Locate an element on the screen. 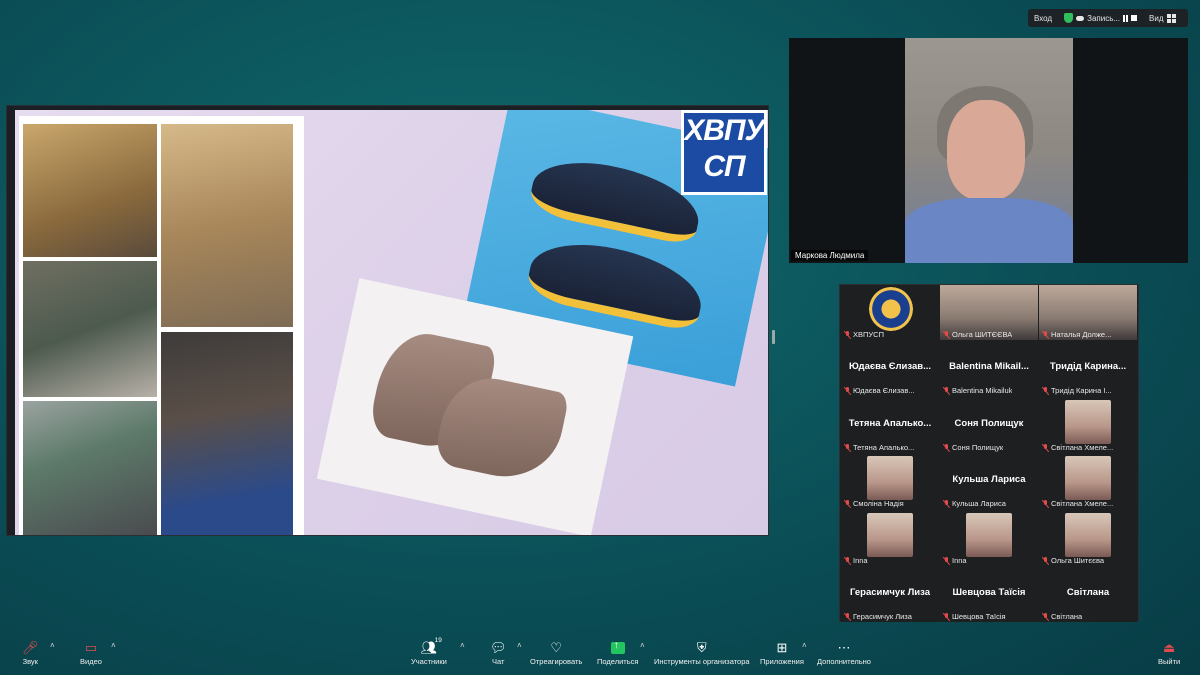 The width and height of the screenshot is (1200, 675). participant-name-text: Шевцова Таїсія is located at coordinates (979, 616).